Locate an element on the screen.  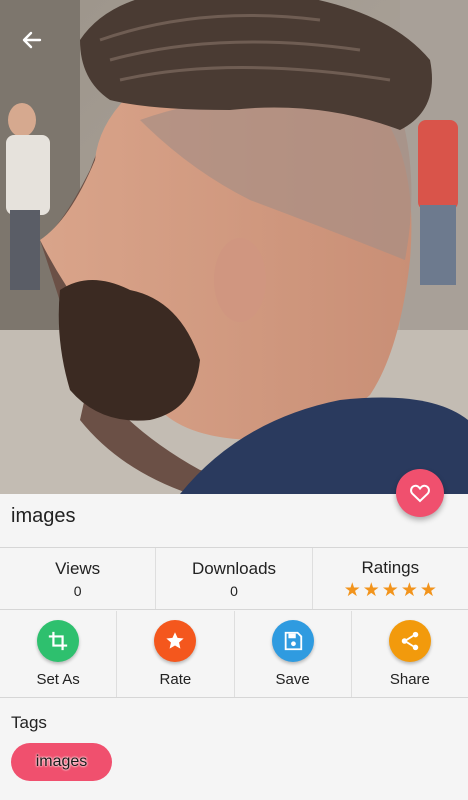
rating-stars: ★ ★ ★ ★ ★ is located at coordinates (390, 590).